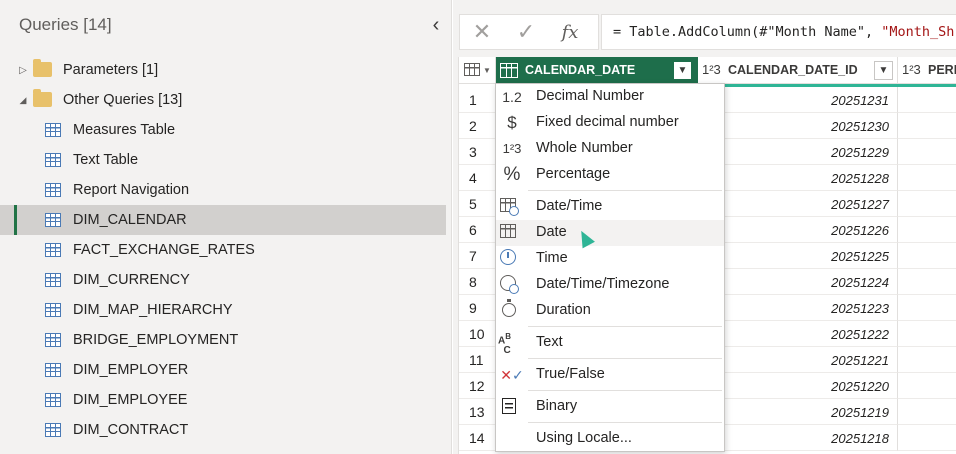  What do you see at coordinates (625, 190) in the screenshot?
I see `menu-divider` at bounding box center [625, 190].